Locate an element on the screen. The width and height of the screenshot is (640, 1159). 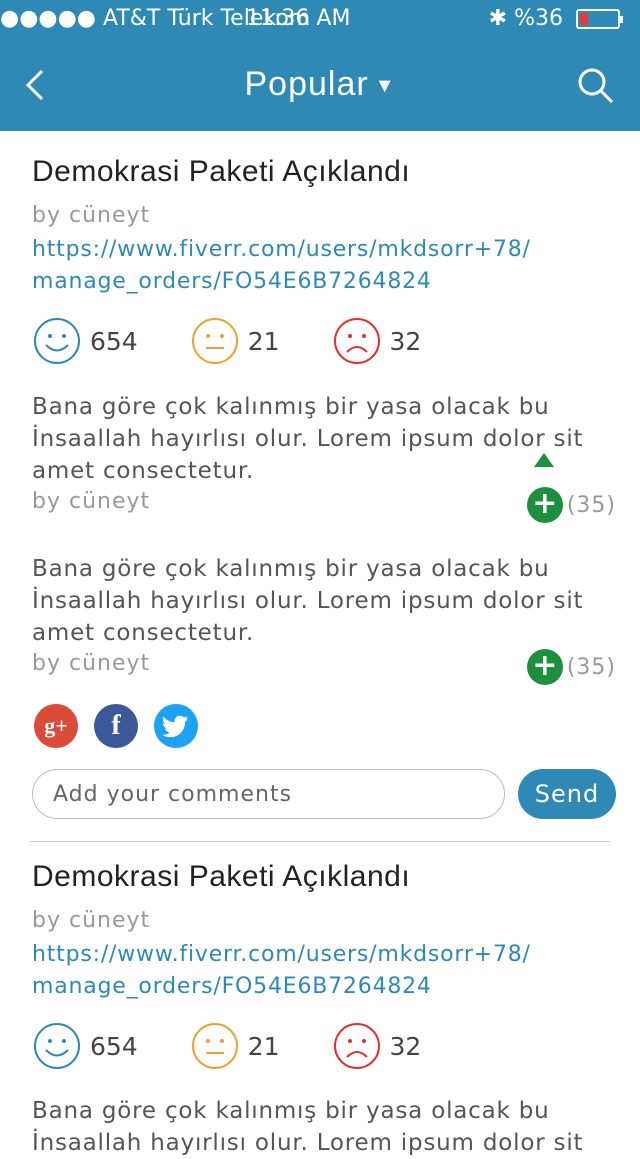
facebook-share-button: f is located at coordinates (116, 726).